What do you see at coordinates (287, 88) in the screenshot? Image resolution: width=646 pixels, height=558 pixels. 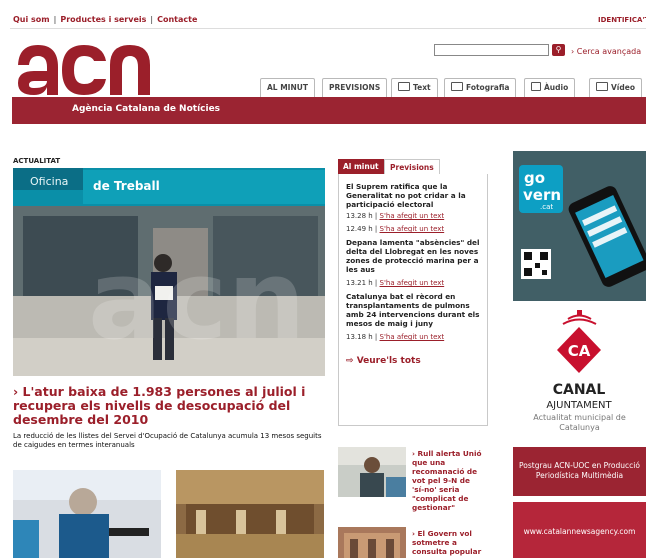 I see `tab-al-minut: AL MINUT` at bounding box center [287, 88].